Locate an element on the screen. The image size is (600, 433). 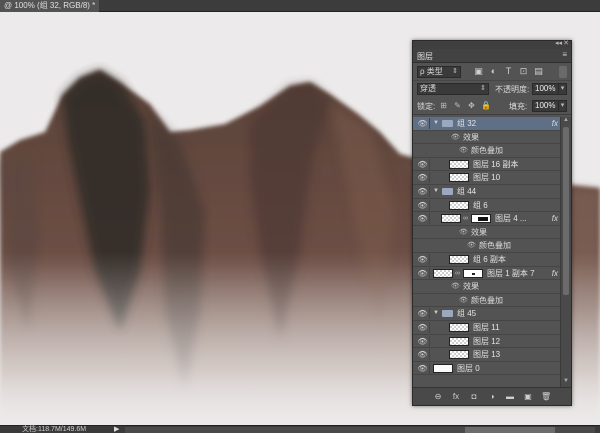
lock-transparent-icon: ⊞ is located at coordinates (443, 106).